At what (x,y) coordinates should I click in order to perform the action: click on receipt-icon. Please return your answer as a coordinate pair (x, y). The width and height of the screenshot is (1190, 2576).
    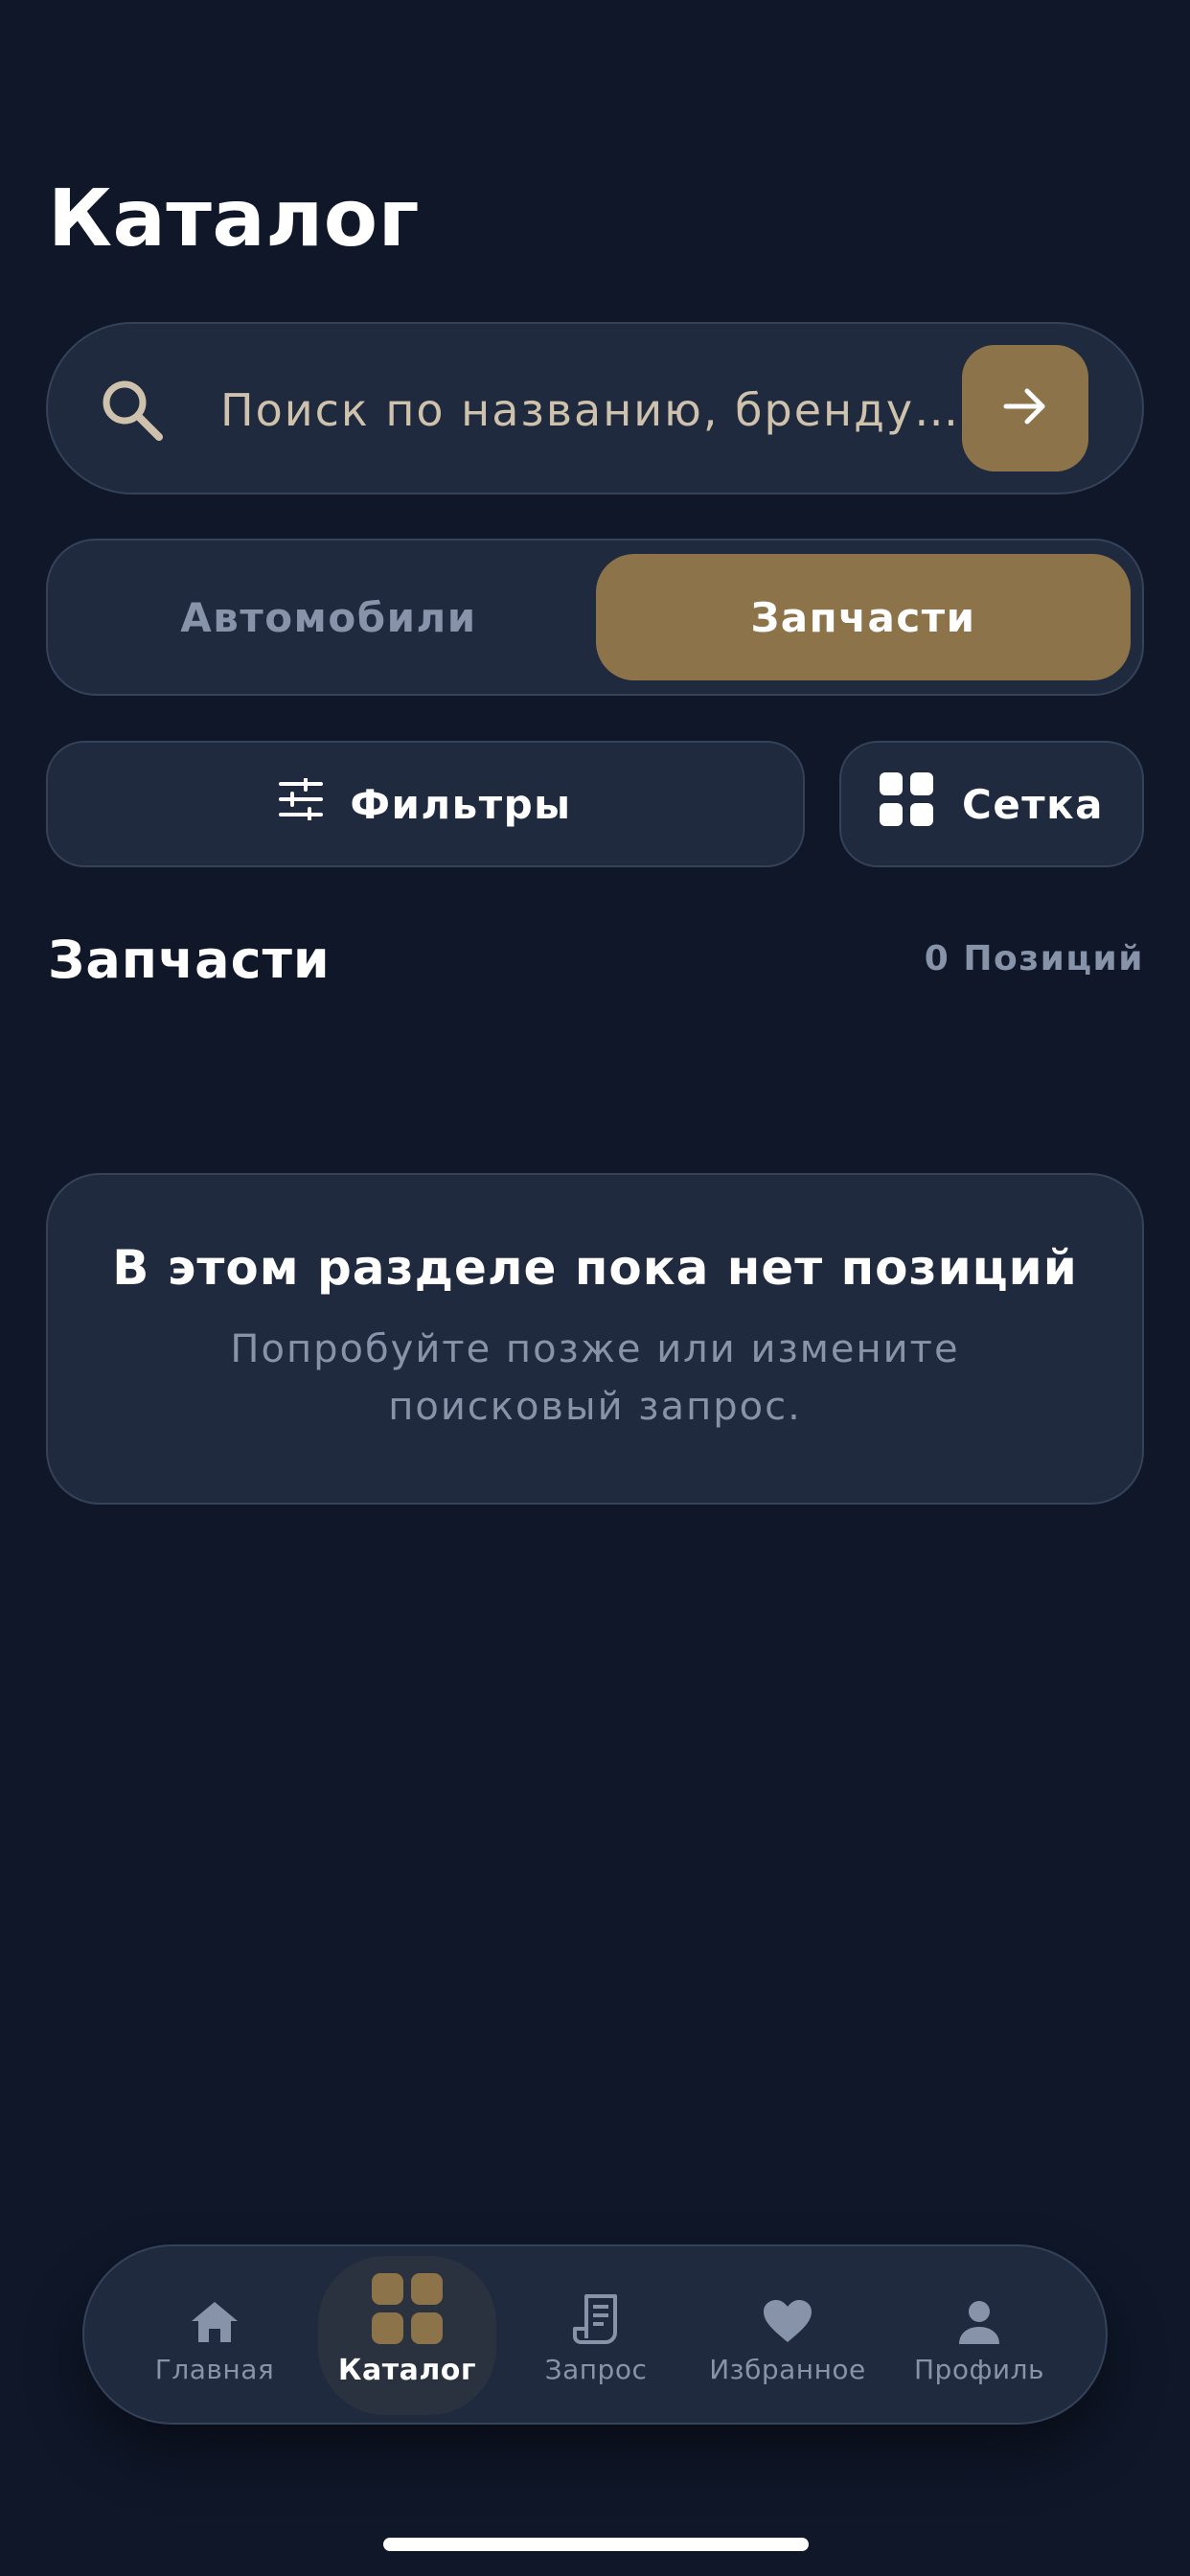
    Looking at the image, I should click on (596, 2314).